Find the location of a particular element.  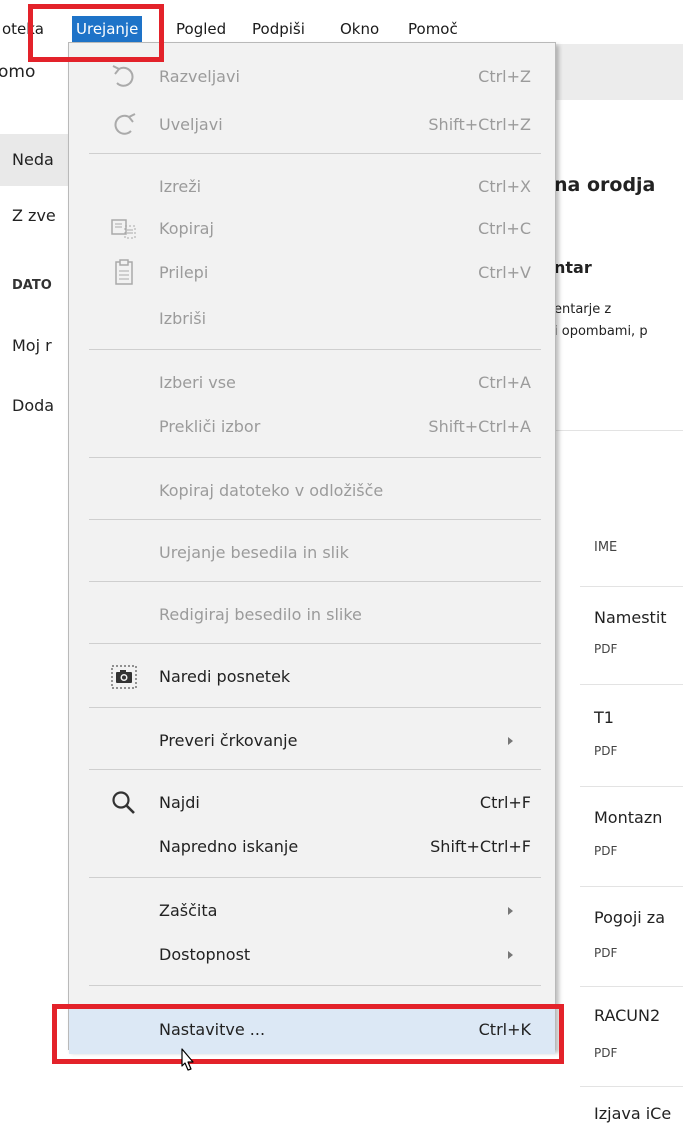

left-item-add: Doda is located at coordinates (33, 405).